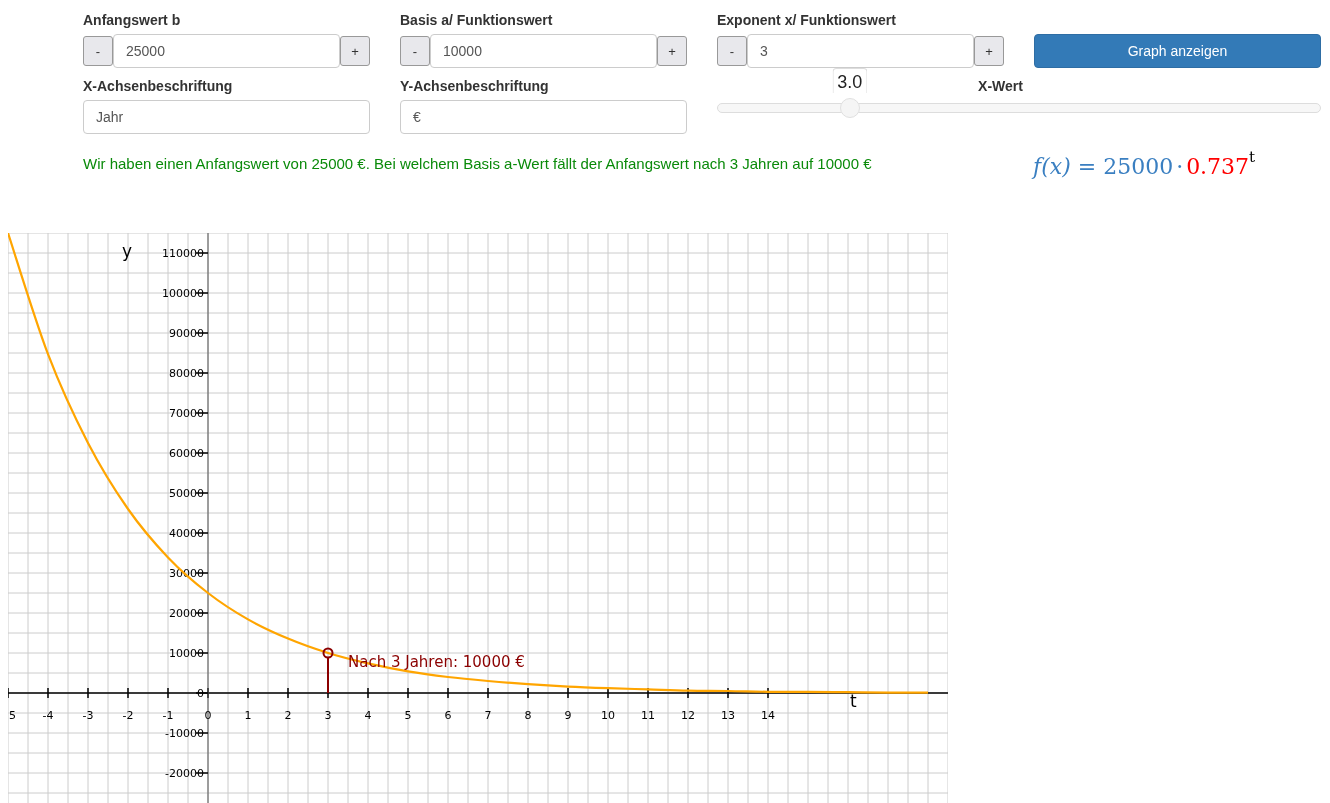 This screenshot has height=803, width=1330. What do you see at coordinates (608, 715) in the screenshot?
I see `tick-label: 10` at bounding box center [608, 715].